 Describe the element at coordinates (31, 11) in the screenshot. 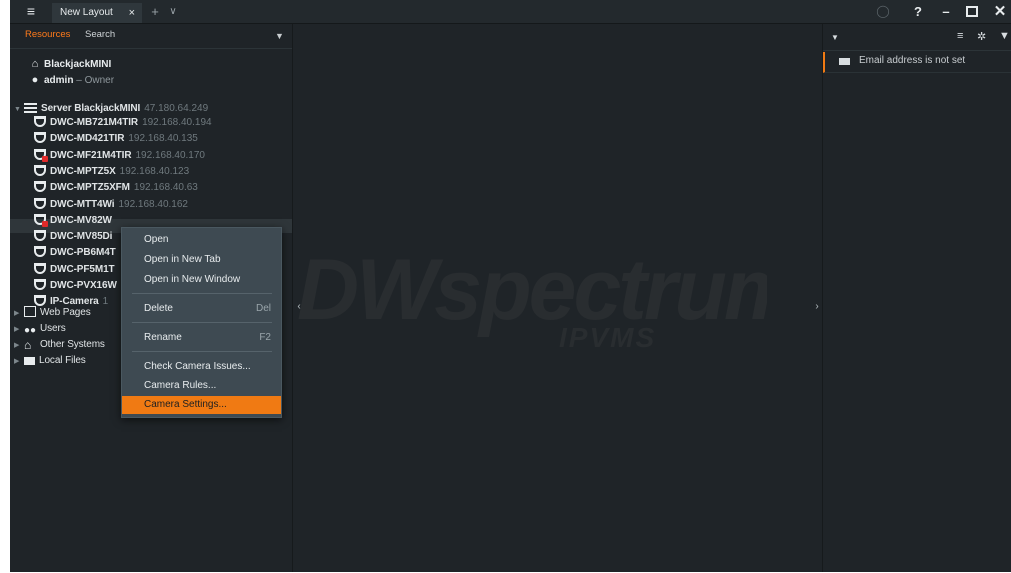

I see `main-menu-icon: ≡` at that location.